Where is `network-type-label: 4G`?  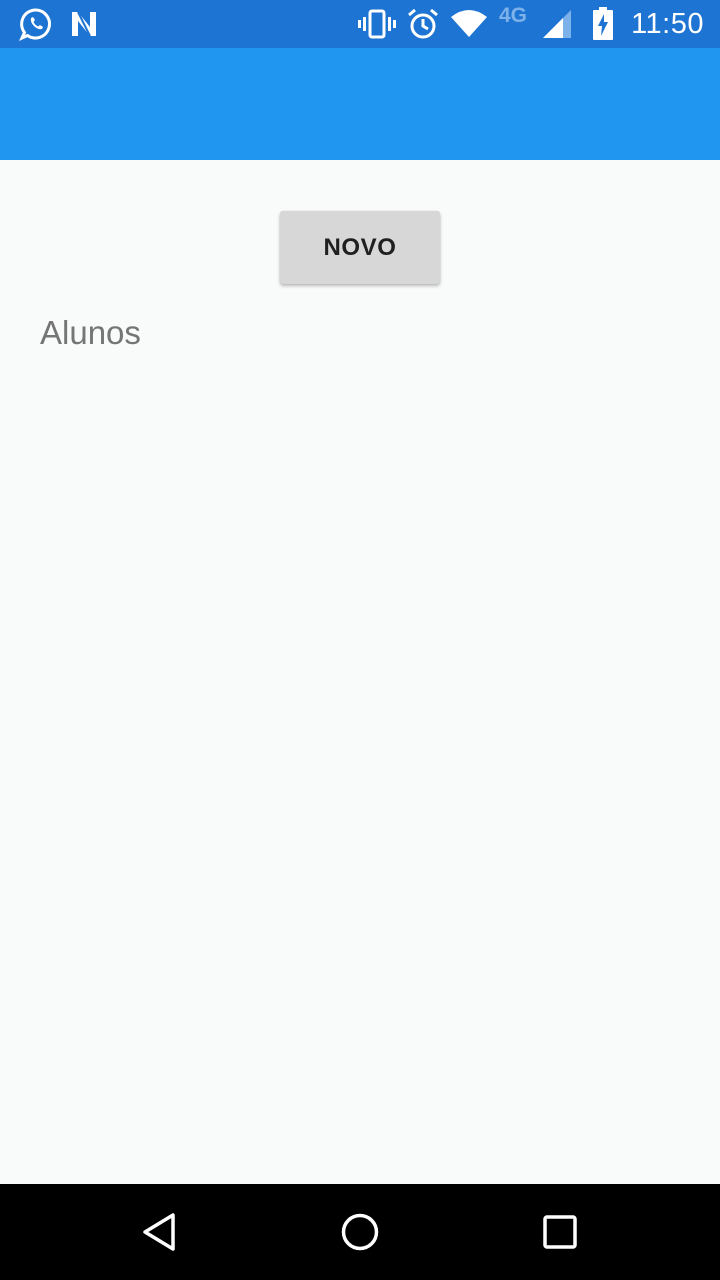
network-type-label: 4G is located at coordinates (513, 15).